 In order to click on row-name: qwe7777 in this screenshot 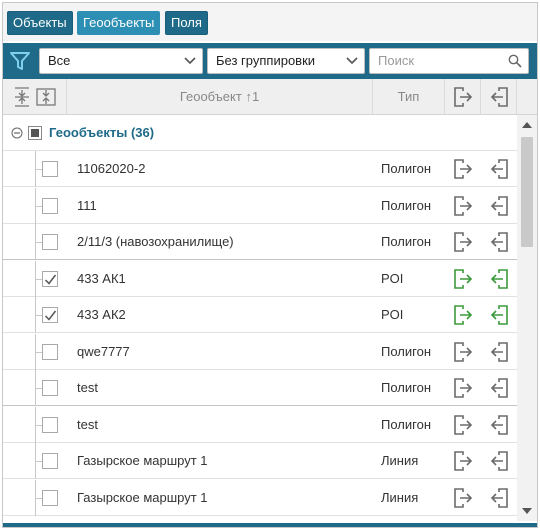, I will do `click(103, 351)`.